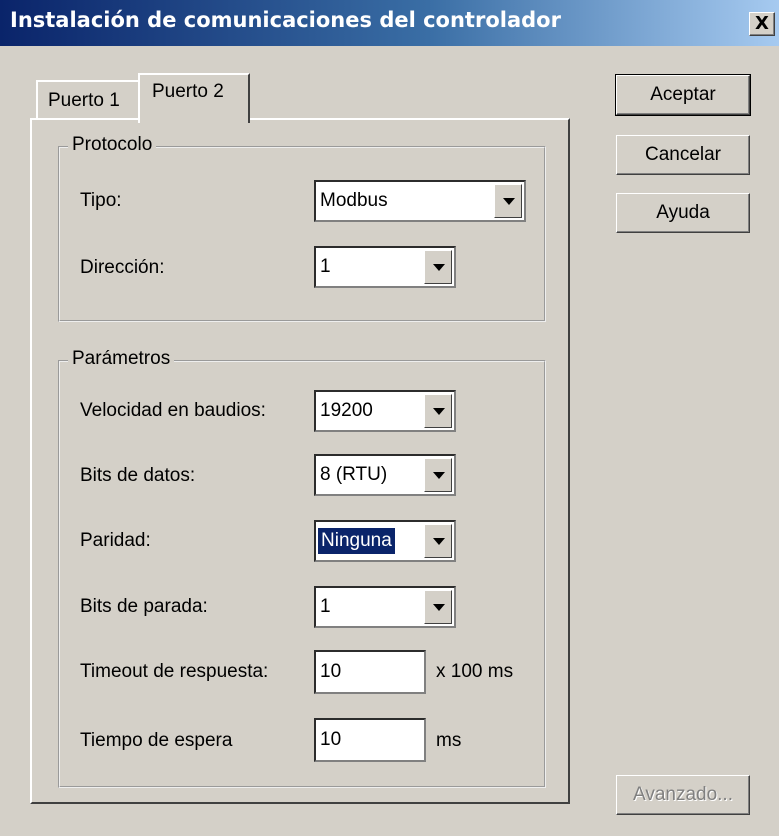 This screenshot has height=836, width=779. What do you see at coordinates (420, 201) in the screenshot?
I see `tipo-select: Modbus` at bounding box center [420, 201].